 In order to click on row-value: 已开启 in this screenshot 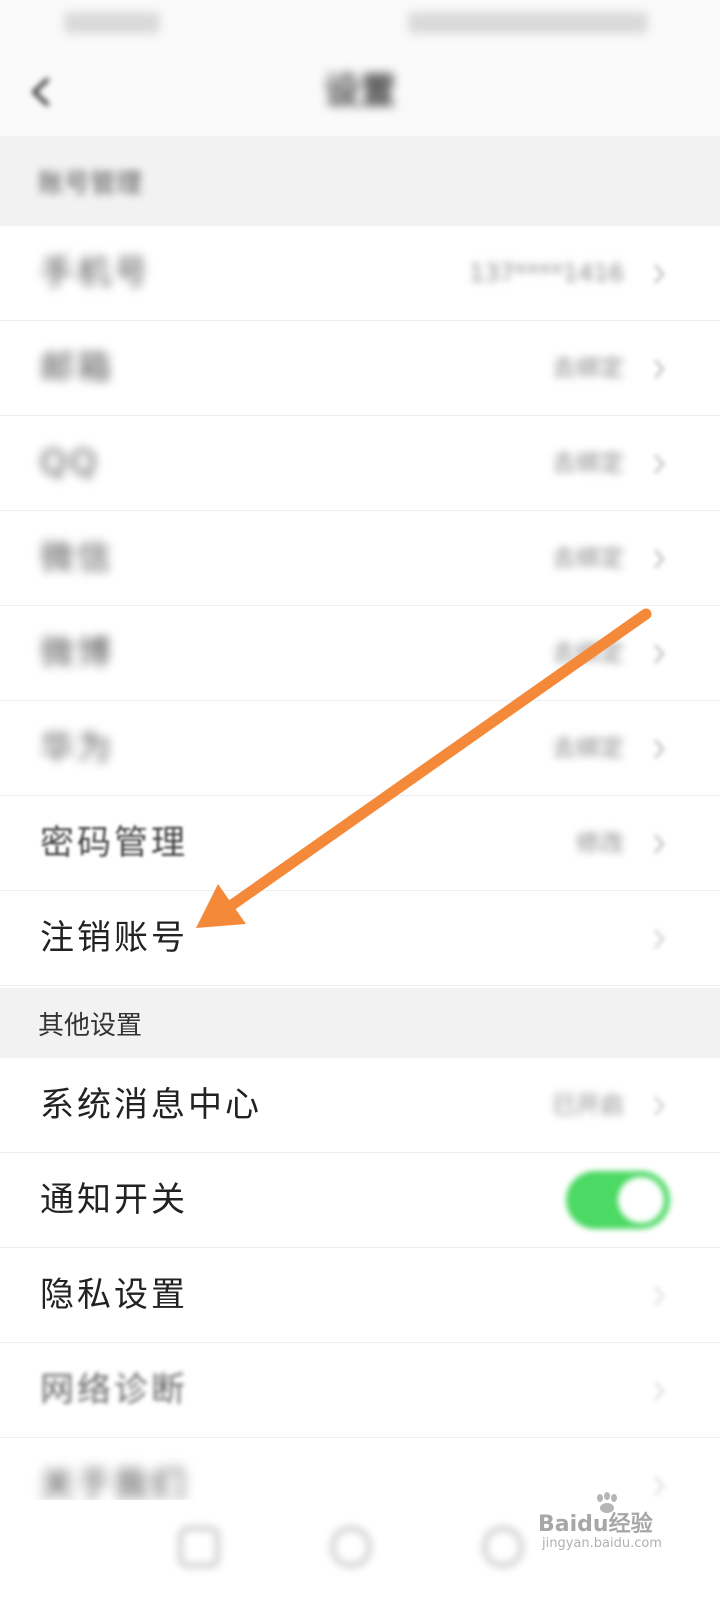, I will do `click(588, 1105)`.